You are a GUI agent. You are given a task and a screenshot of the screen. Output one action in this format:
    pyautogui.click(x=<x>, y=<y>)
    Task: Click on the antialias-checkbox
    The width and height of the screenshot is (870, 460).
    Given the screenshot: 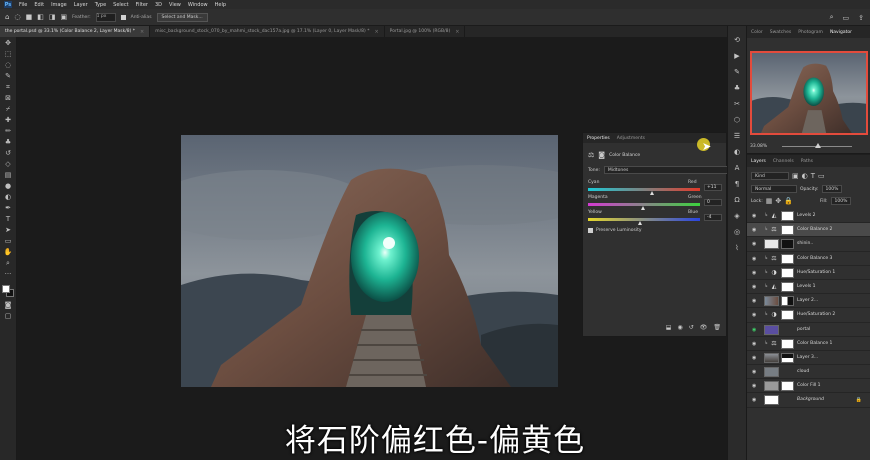 What is the action you would take?
    pyautogui.click(x=123, y=17)
    